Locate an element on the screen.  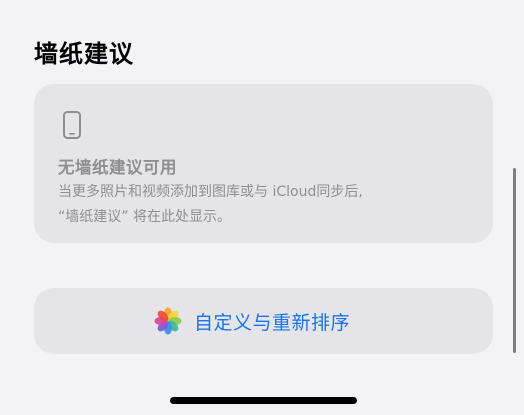
section-title: 墙纸建议 is located at coordinates (84, 54).